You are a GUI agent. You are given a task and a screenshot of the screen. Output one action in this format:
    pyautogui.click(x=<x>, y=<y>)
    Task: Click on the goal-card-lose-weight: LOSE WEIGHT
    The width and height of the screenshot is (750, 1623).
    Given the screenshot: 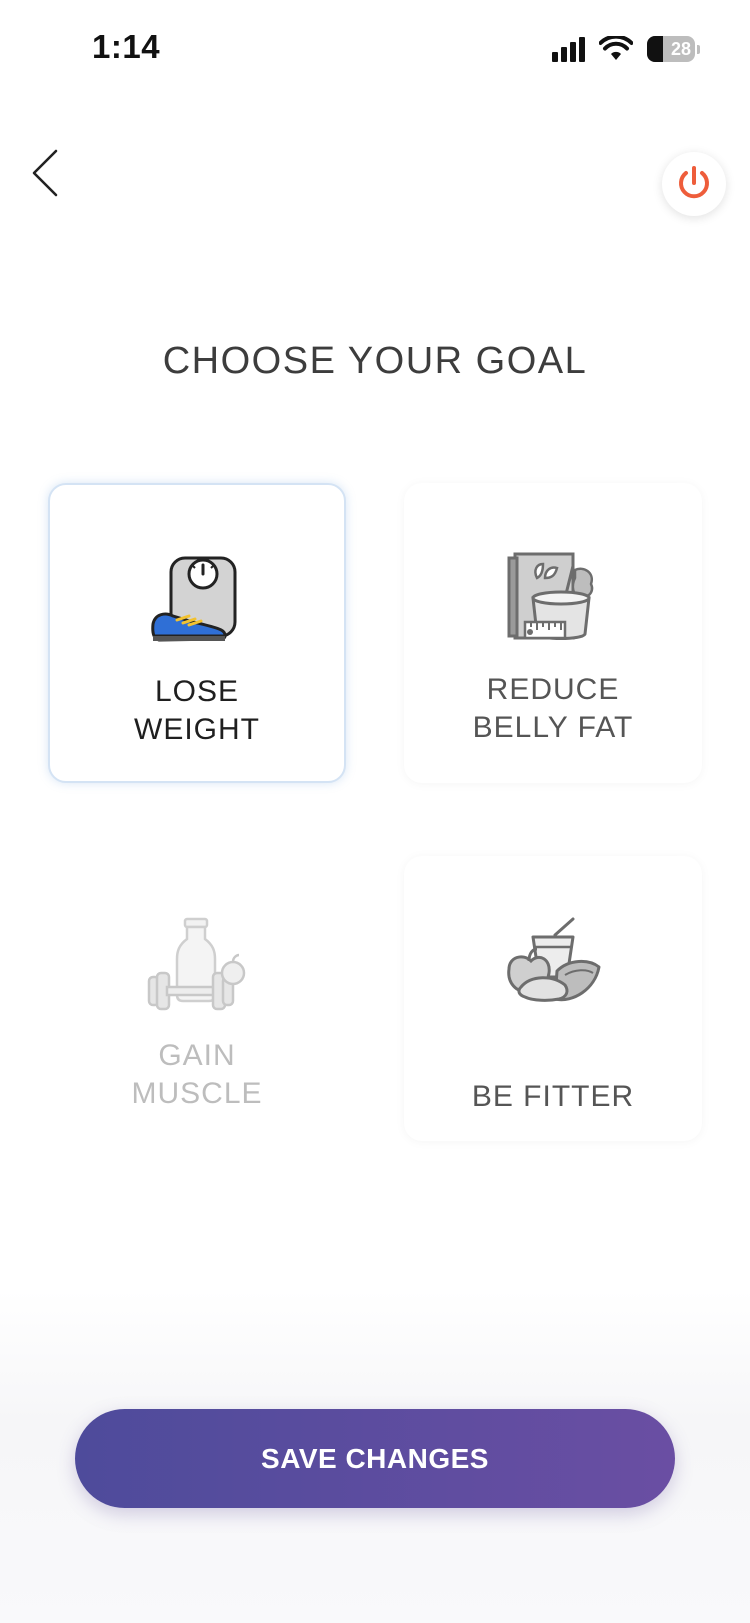 What is the action you would take?
    pyautogui.click(x=197, y=633)
    